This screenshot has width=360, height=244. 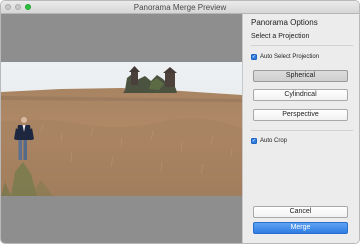 I want to click on auto-select-projection-checkbox: ✓ Auto Select Projection, so click(x=285, y=57).